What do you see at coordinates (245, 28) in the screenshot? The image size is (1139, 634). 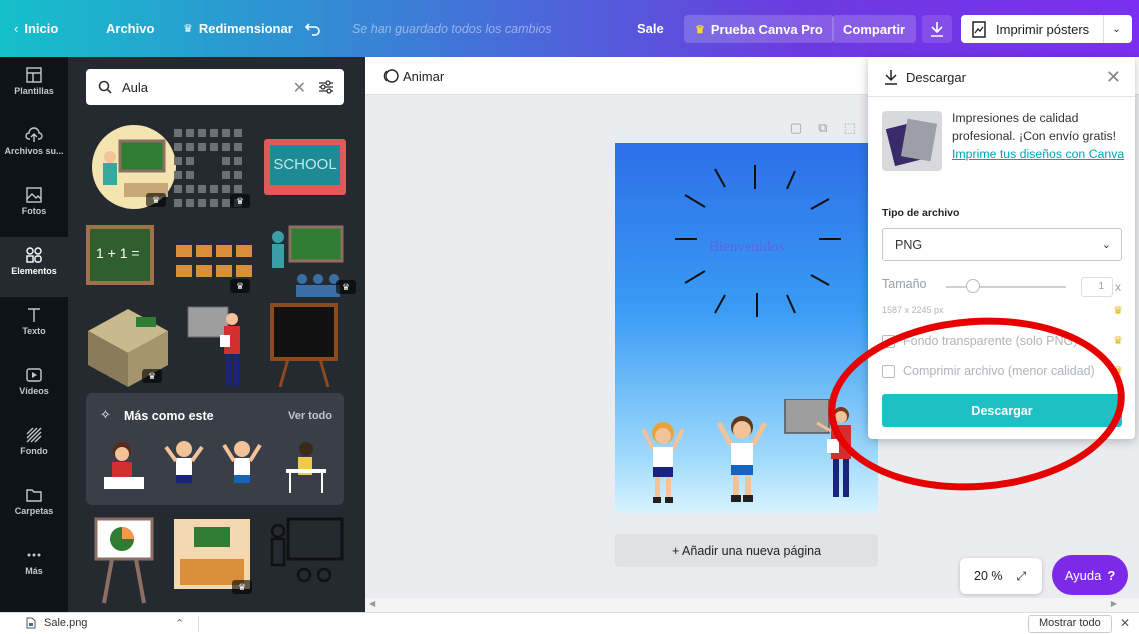 I see `resize-label: Redimensionar` at bounding box center [245, 28].